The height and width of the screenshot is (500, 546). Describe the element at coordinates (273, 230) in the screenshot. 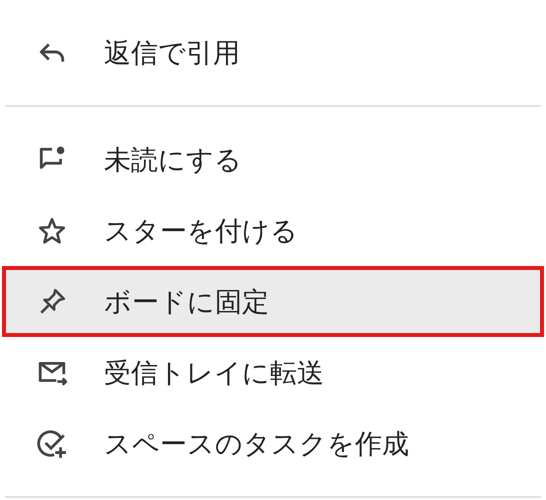

I see `menu-item: スターを付ける` at that location.